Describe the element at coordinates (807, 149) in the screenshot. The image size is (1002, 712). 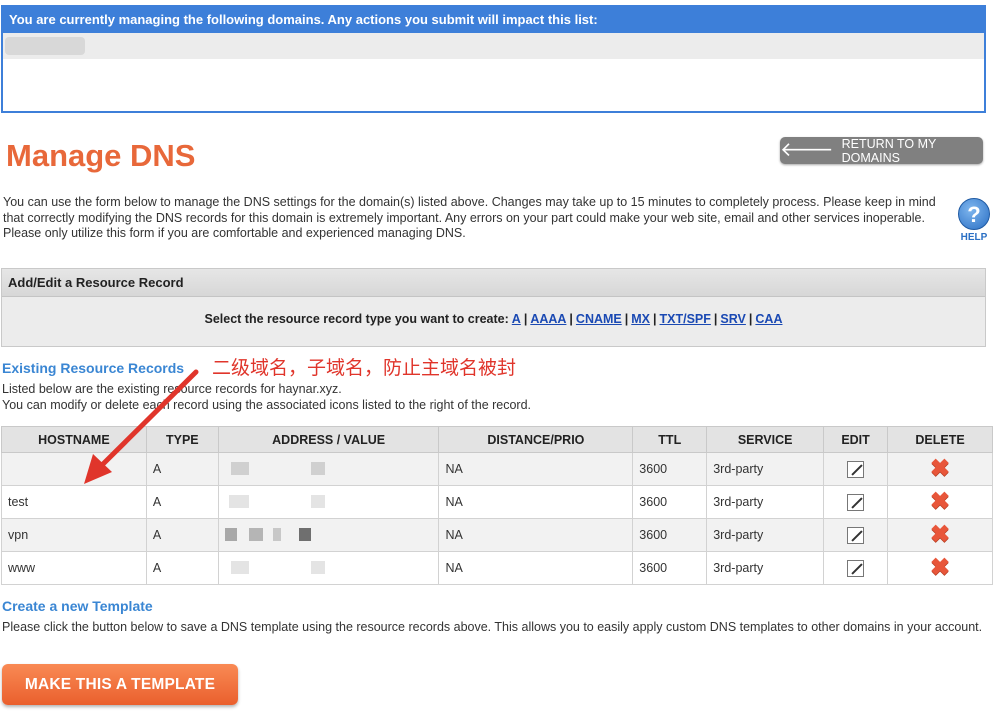
I see `arrow-left-icon: 🡐` at that location.